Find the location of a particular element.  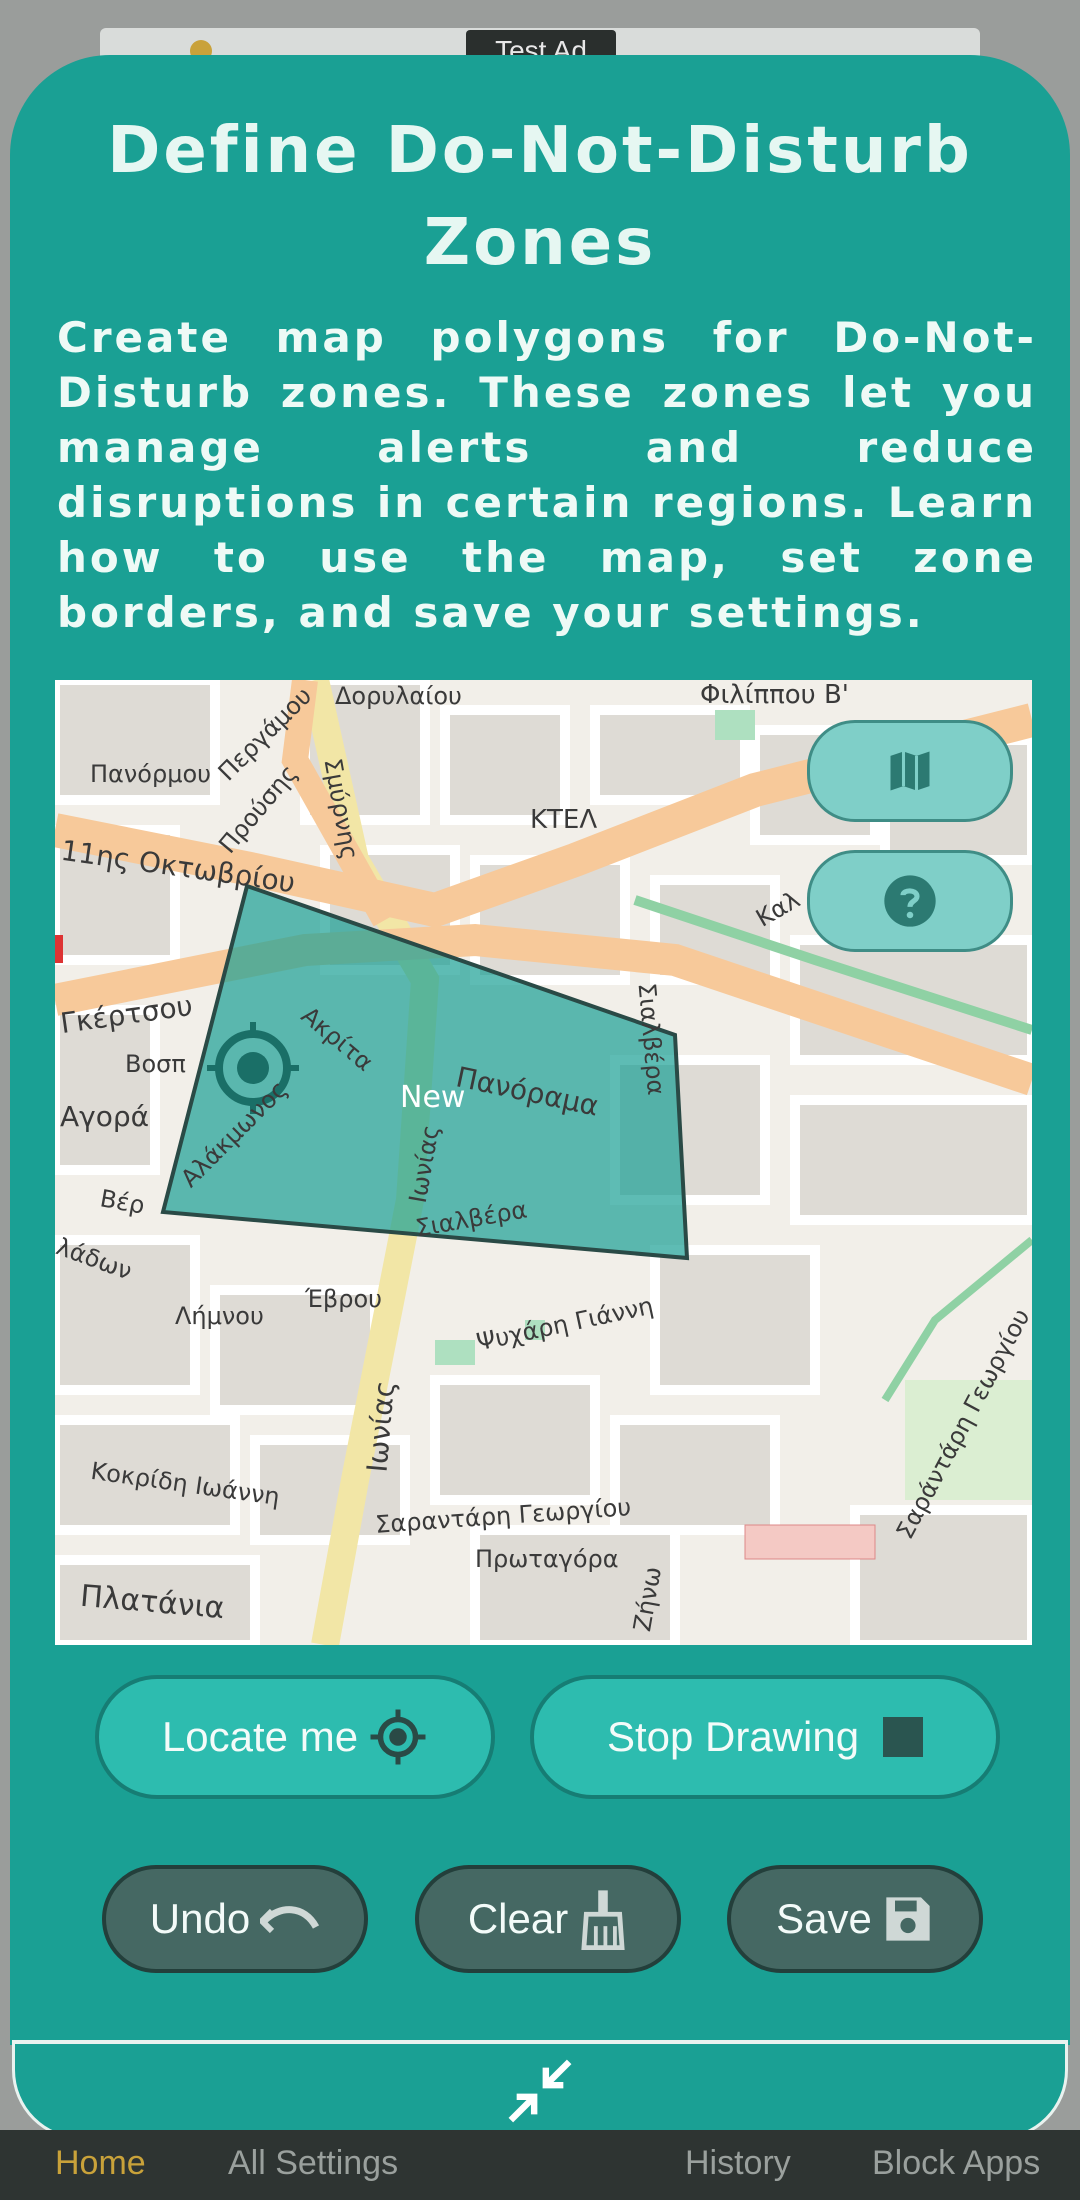

collapse-bar is located at coordinates (540, 2090).